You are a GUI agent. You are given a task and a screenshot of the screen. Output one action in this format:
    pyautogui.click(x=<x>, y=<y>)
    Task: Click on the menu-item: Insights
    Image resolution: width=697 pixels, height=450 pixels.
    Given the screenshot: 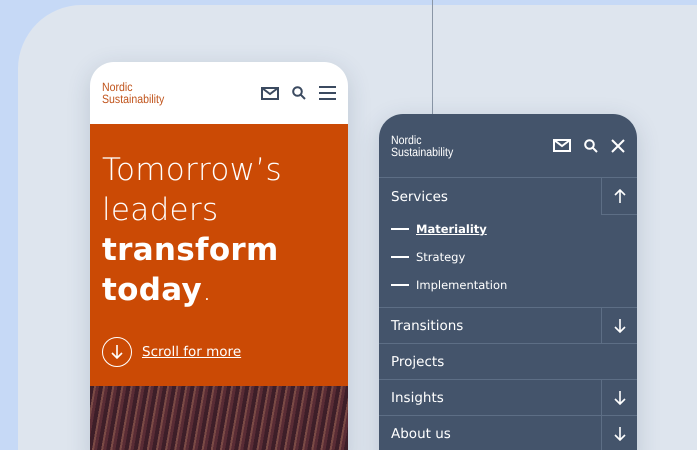 What is the action you would take?
    pyautogui.click(x=490, y=397)
    